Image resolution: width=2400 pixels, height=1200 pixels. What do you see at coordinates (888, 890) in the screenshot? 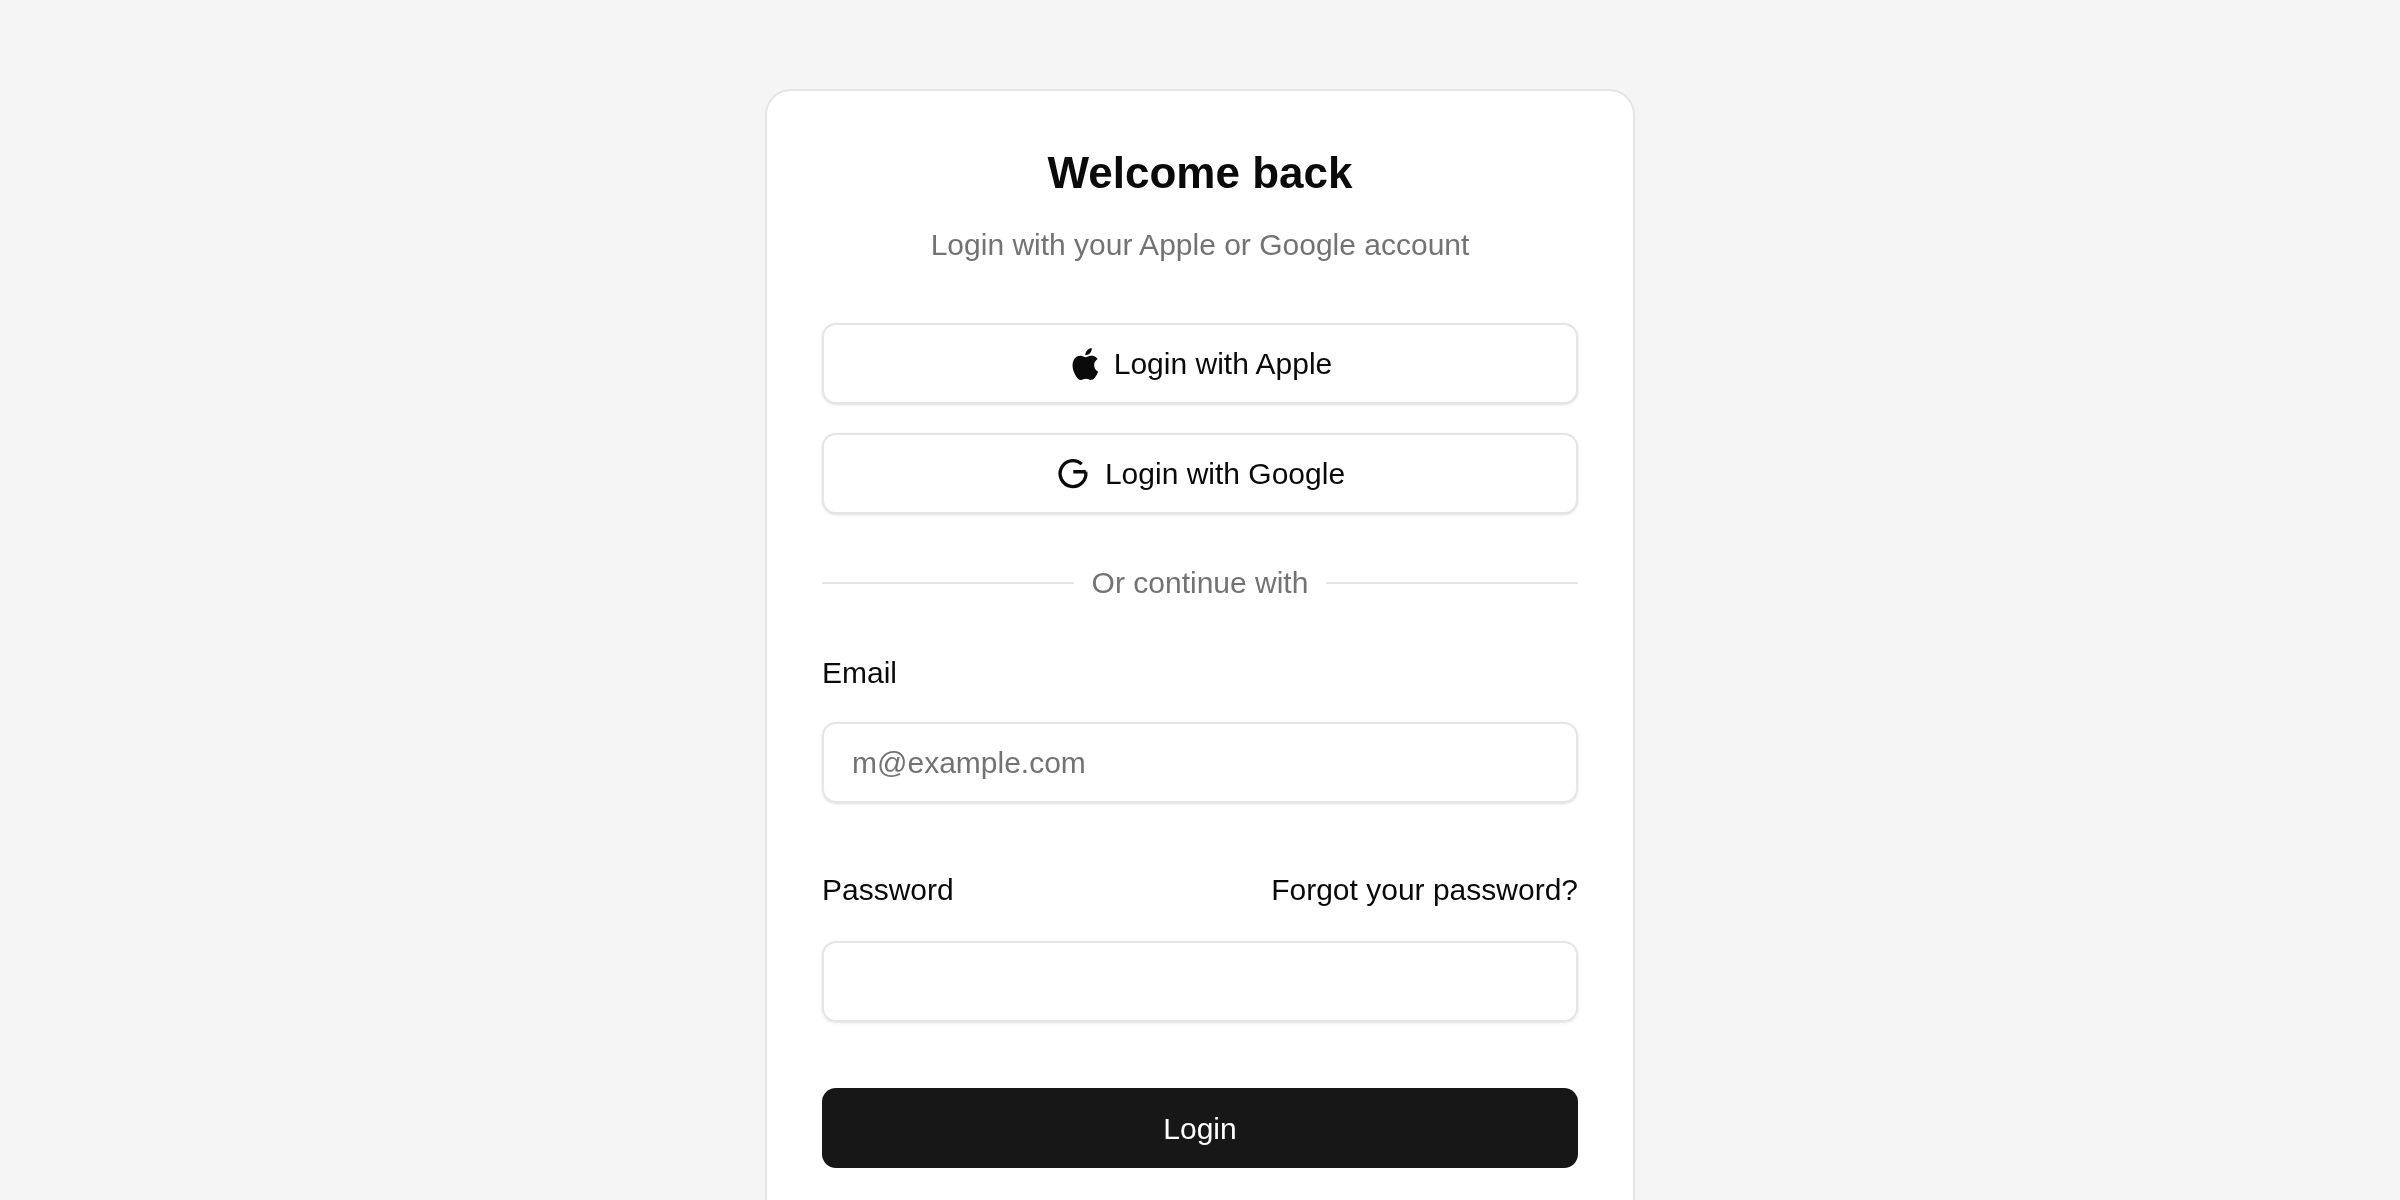
I see `field-label: Password` at bounding box center [888, 890].